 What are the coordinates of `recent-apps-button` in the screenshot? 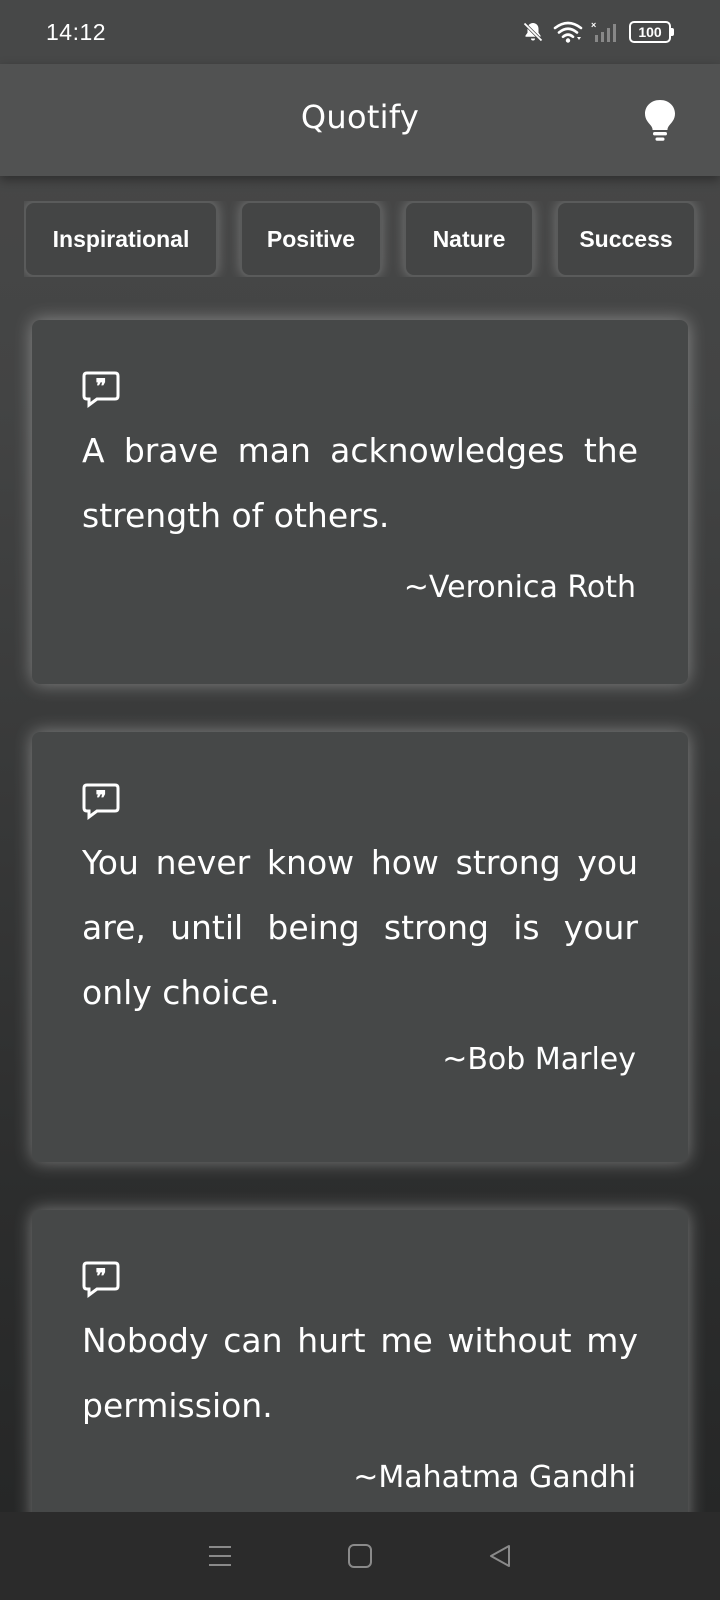 It's located at (220, 1556).